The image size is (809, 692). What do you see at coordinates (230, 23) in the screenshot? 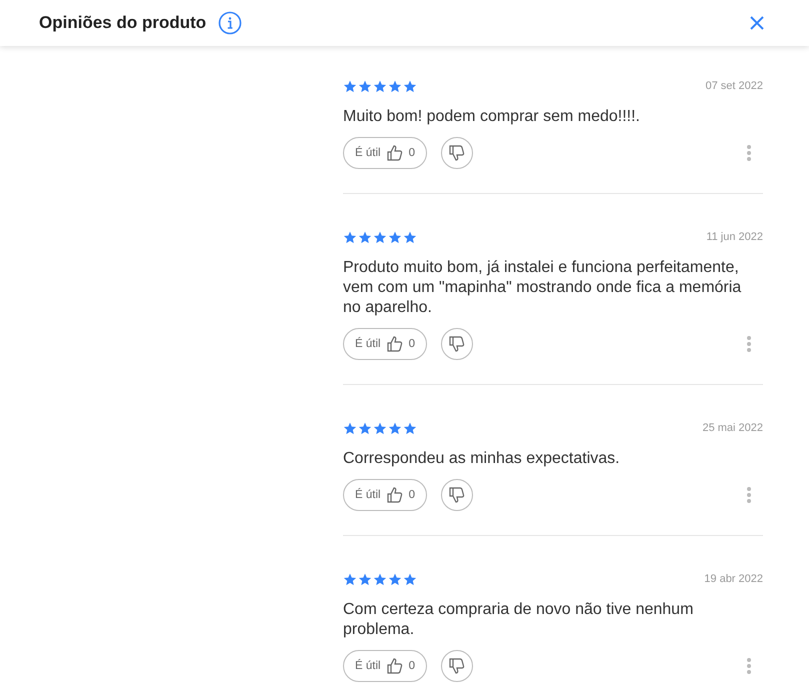
I see `info-icon` at bounding box center [230, 23].